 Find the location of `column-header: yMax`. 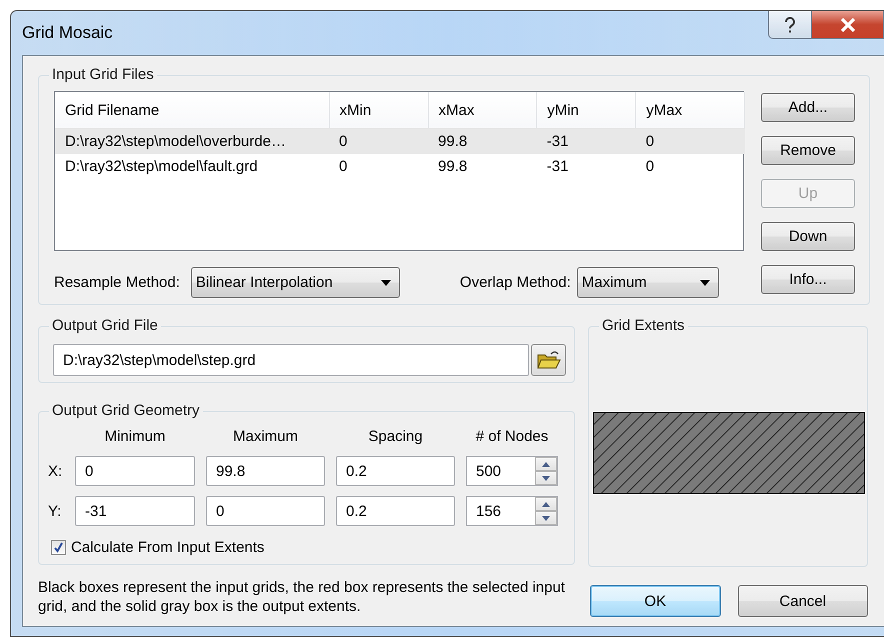

column-header: yMax is located at coordinates (690, 110).